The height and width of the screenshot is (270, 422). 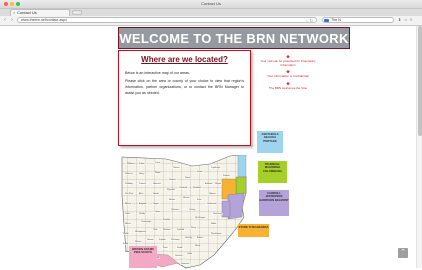 What do you see at coordinates (272, 172) in the screenshot?
I see `region-label-trumbull-mahoning-columbiana: TRUMBULL MAHONING COLUMBIANA` at bounding box center [272, 172].